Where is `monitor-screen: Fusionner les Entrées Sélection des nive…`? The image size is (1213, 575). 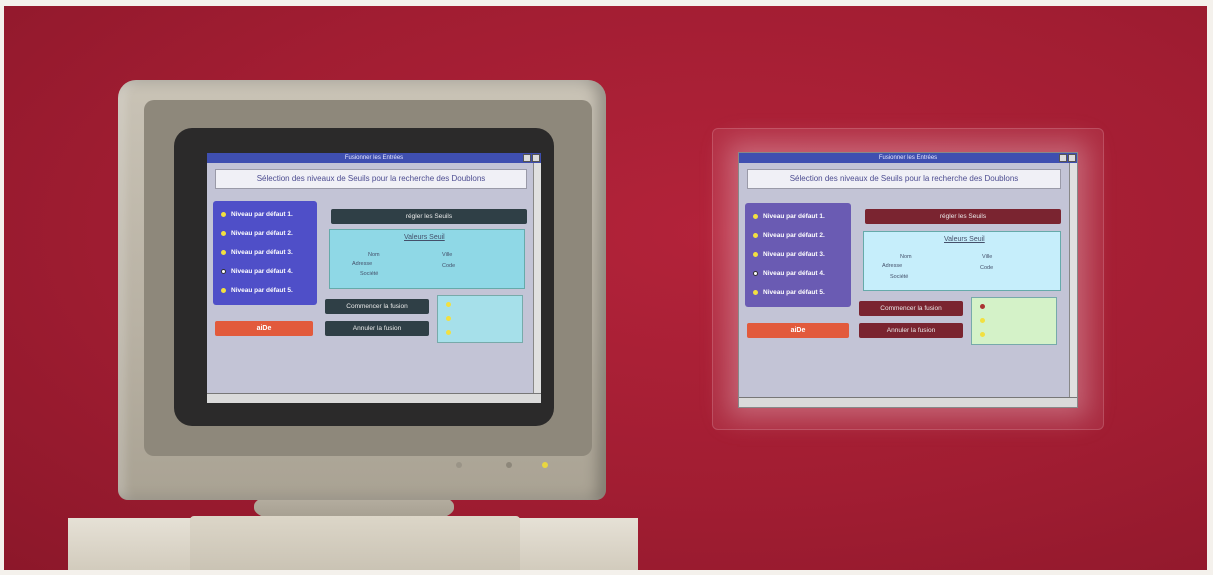 monitor-screen: Fusionner les Entrées Sélection des nive… is located at coordinates (374, 278).